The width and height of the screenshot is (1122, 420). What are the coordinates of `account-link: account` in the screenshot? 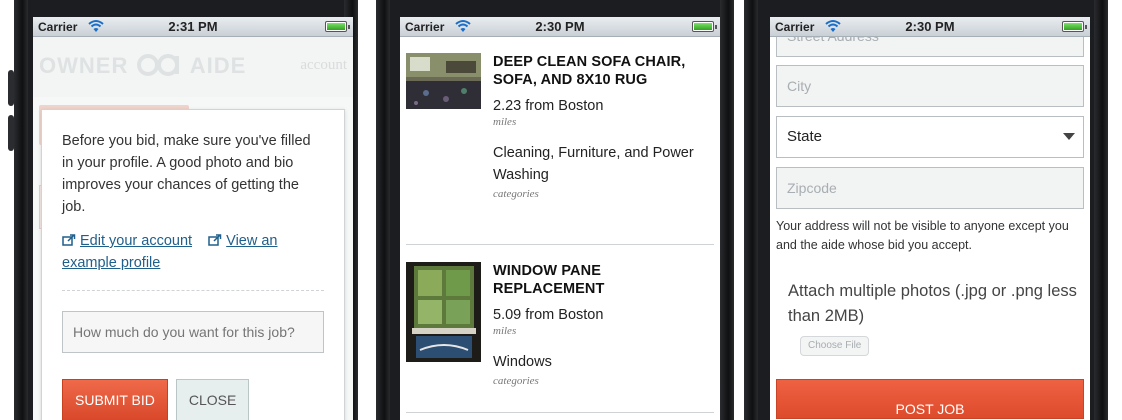 It's located at (323, 65).